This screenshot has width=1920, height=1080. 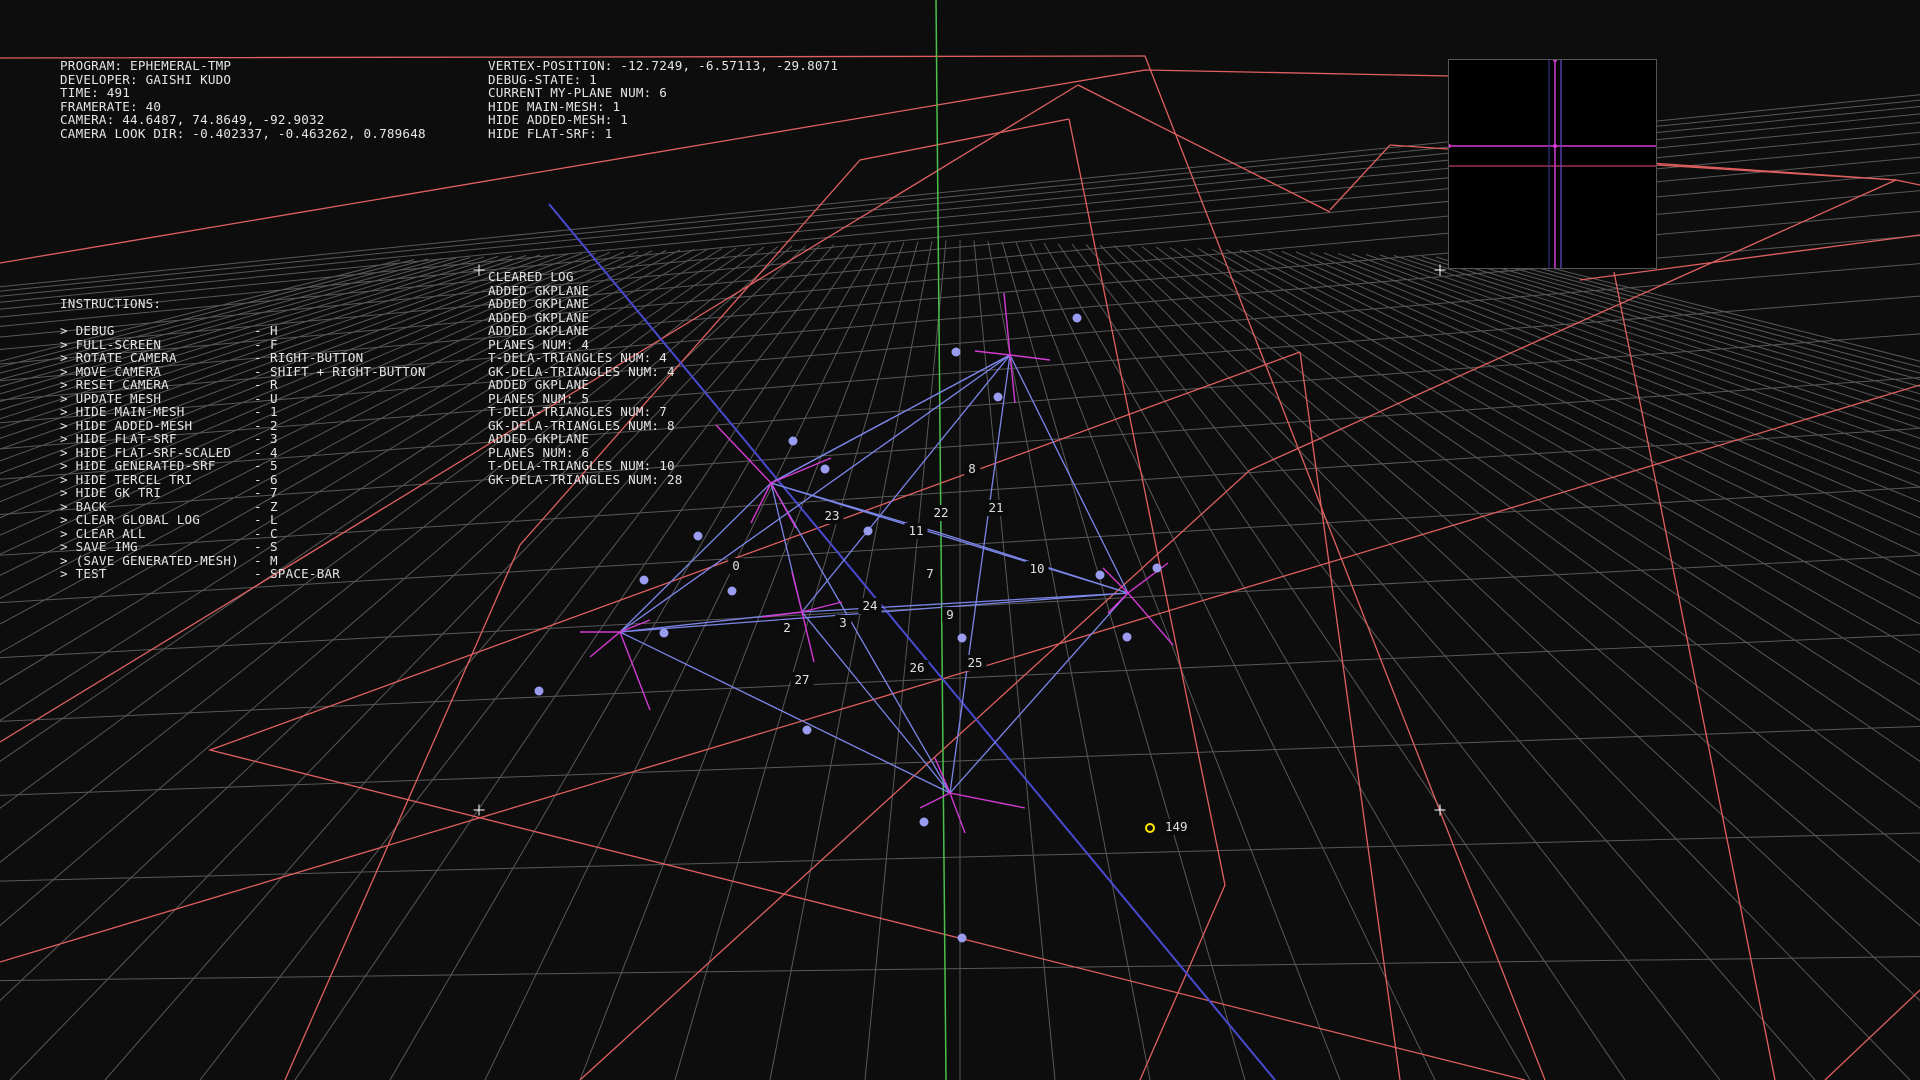 I want to click on log-line: GK-DELA-TRIANGLES NUM: 8, so click(x=581, y=425).